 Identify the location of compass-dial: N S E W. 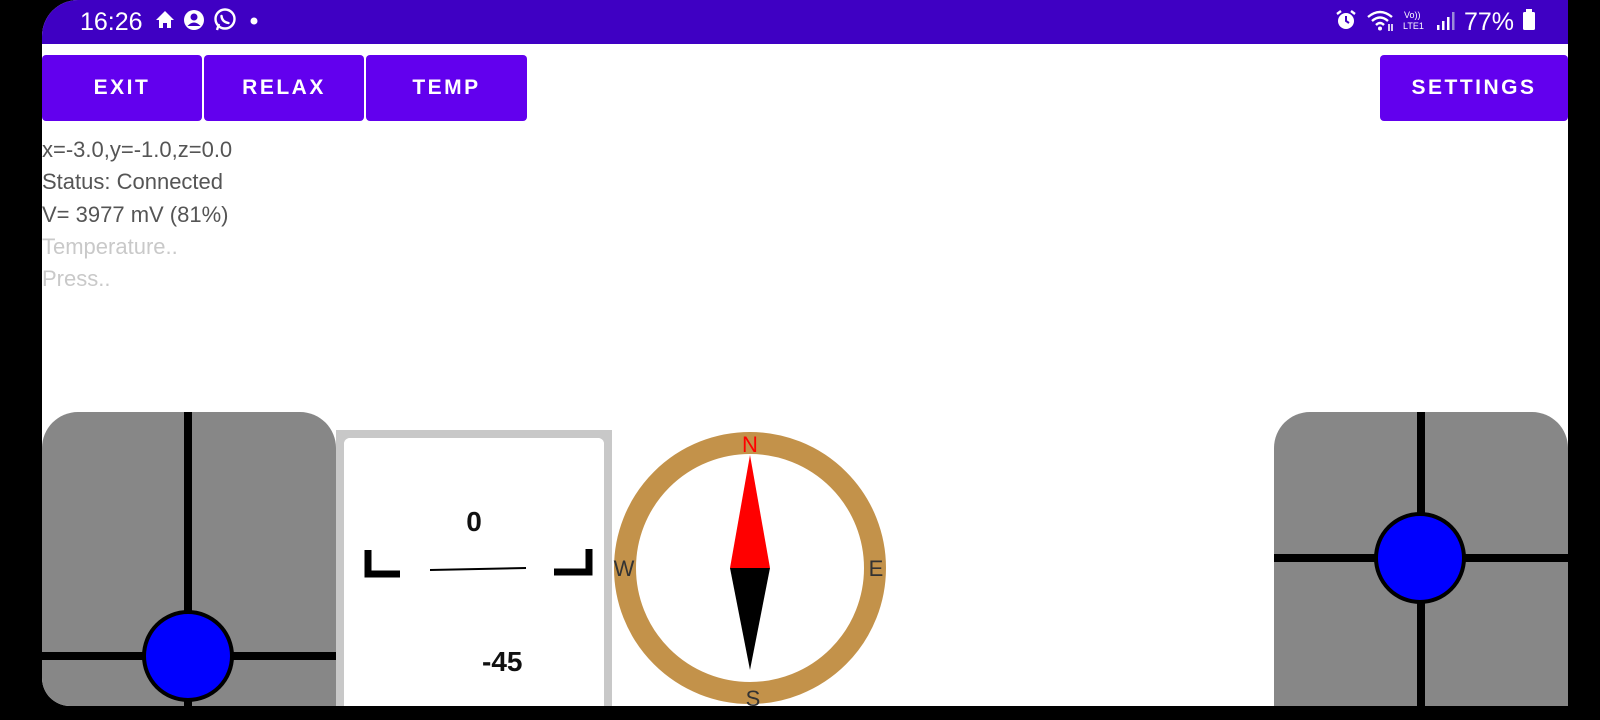
(750, 569).